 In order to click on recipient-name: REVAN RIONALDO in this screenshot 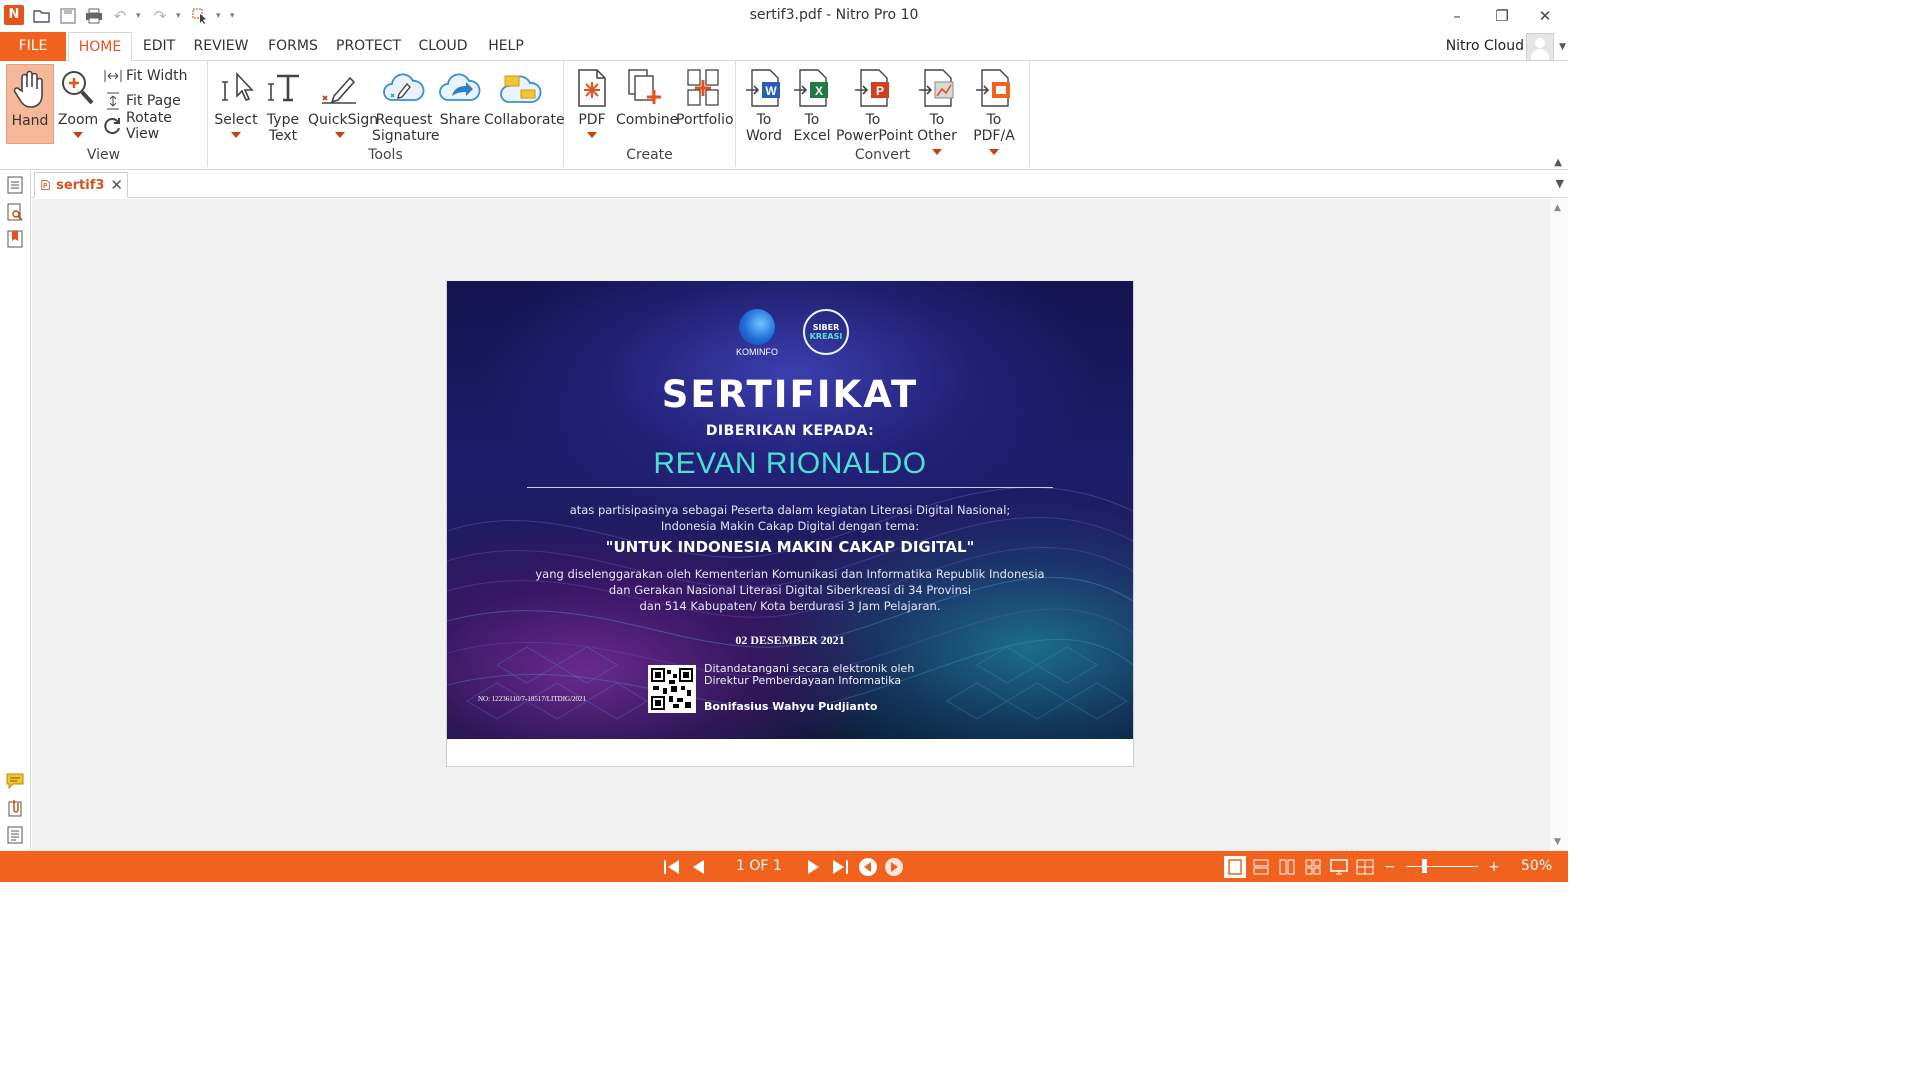, I will do `click(790, 463)`.